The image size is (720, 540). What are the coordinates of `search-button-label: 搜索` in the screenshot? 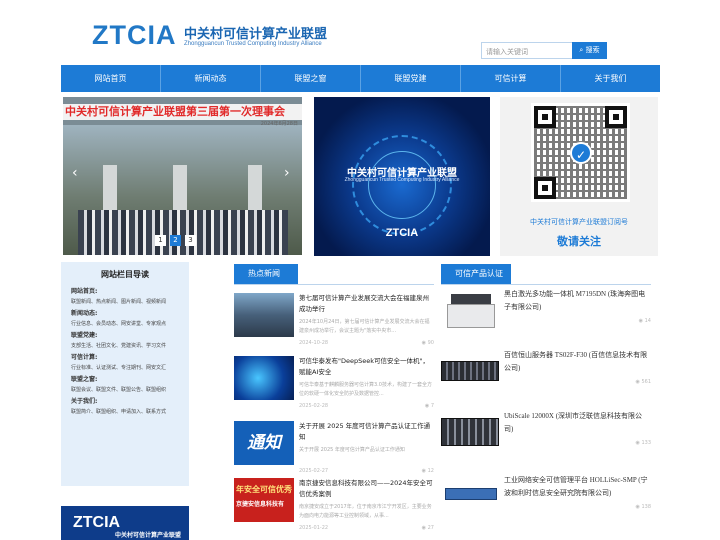 It's located at (592, 50).